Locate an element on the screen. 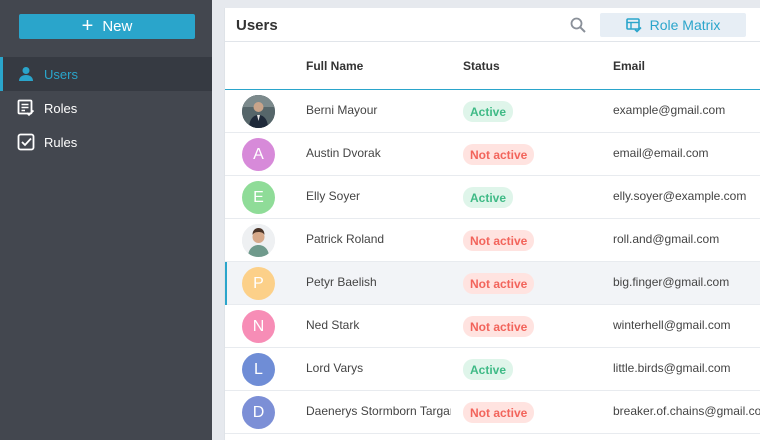 This screenshot has height=440, width=760. sidebar-item-users: Users is located at coordinates (106, 74).